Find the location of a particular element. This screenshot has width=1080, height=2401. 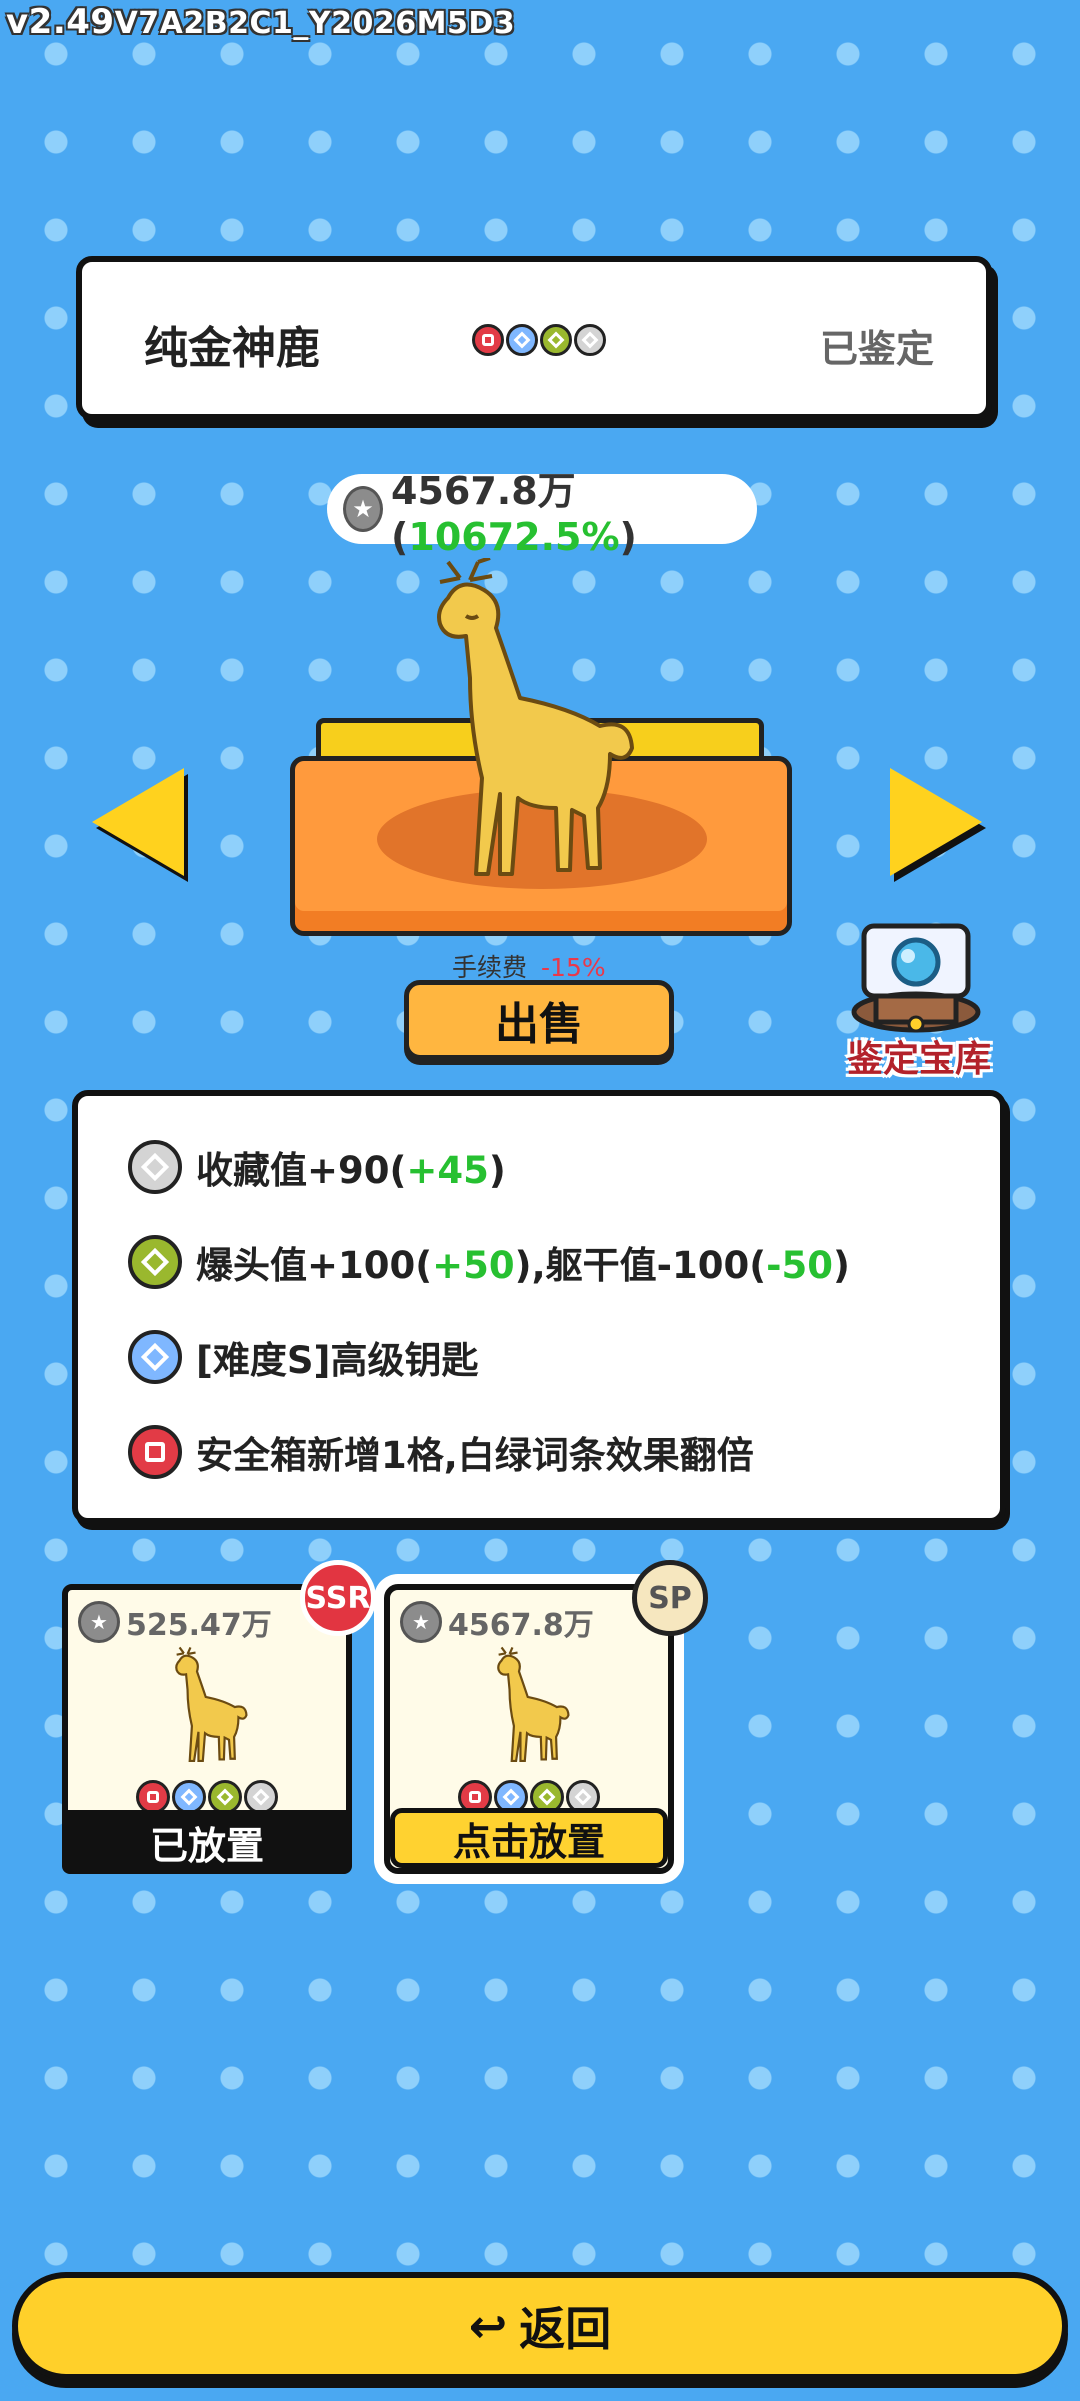

item-title-card: 纯金神鹿 已鉴定 is located at coordinates (534, 338).